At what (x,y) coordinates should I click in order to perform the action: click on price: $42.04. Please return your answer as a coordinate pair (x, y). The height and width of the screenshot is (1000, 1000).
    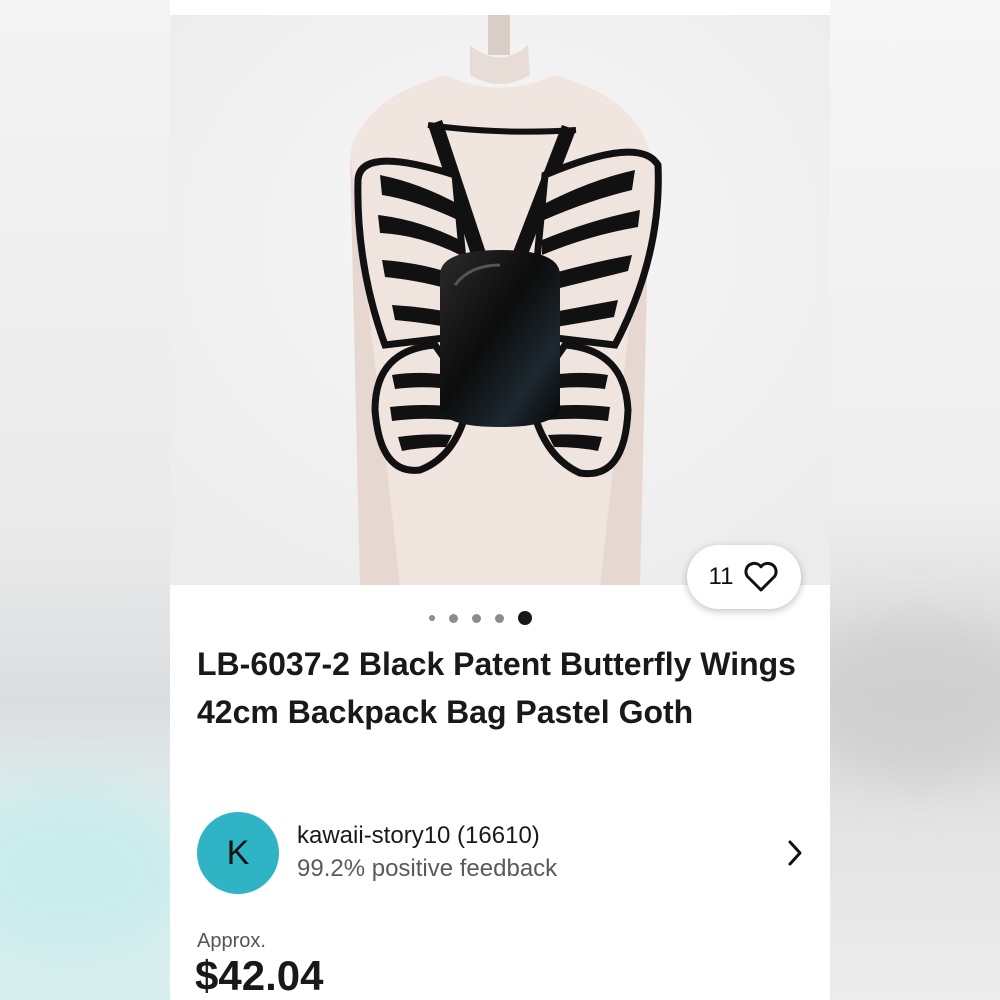
    Looking at the image, I should click on (259, 975).